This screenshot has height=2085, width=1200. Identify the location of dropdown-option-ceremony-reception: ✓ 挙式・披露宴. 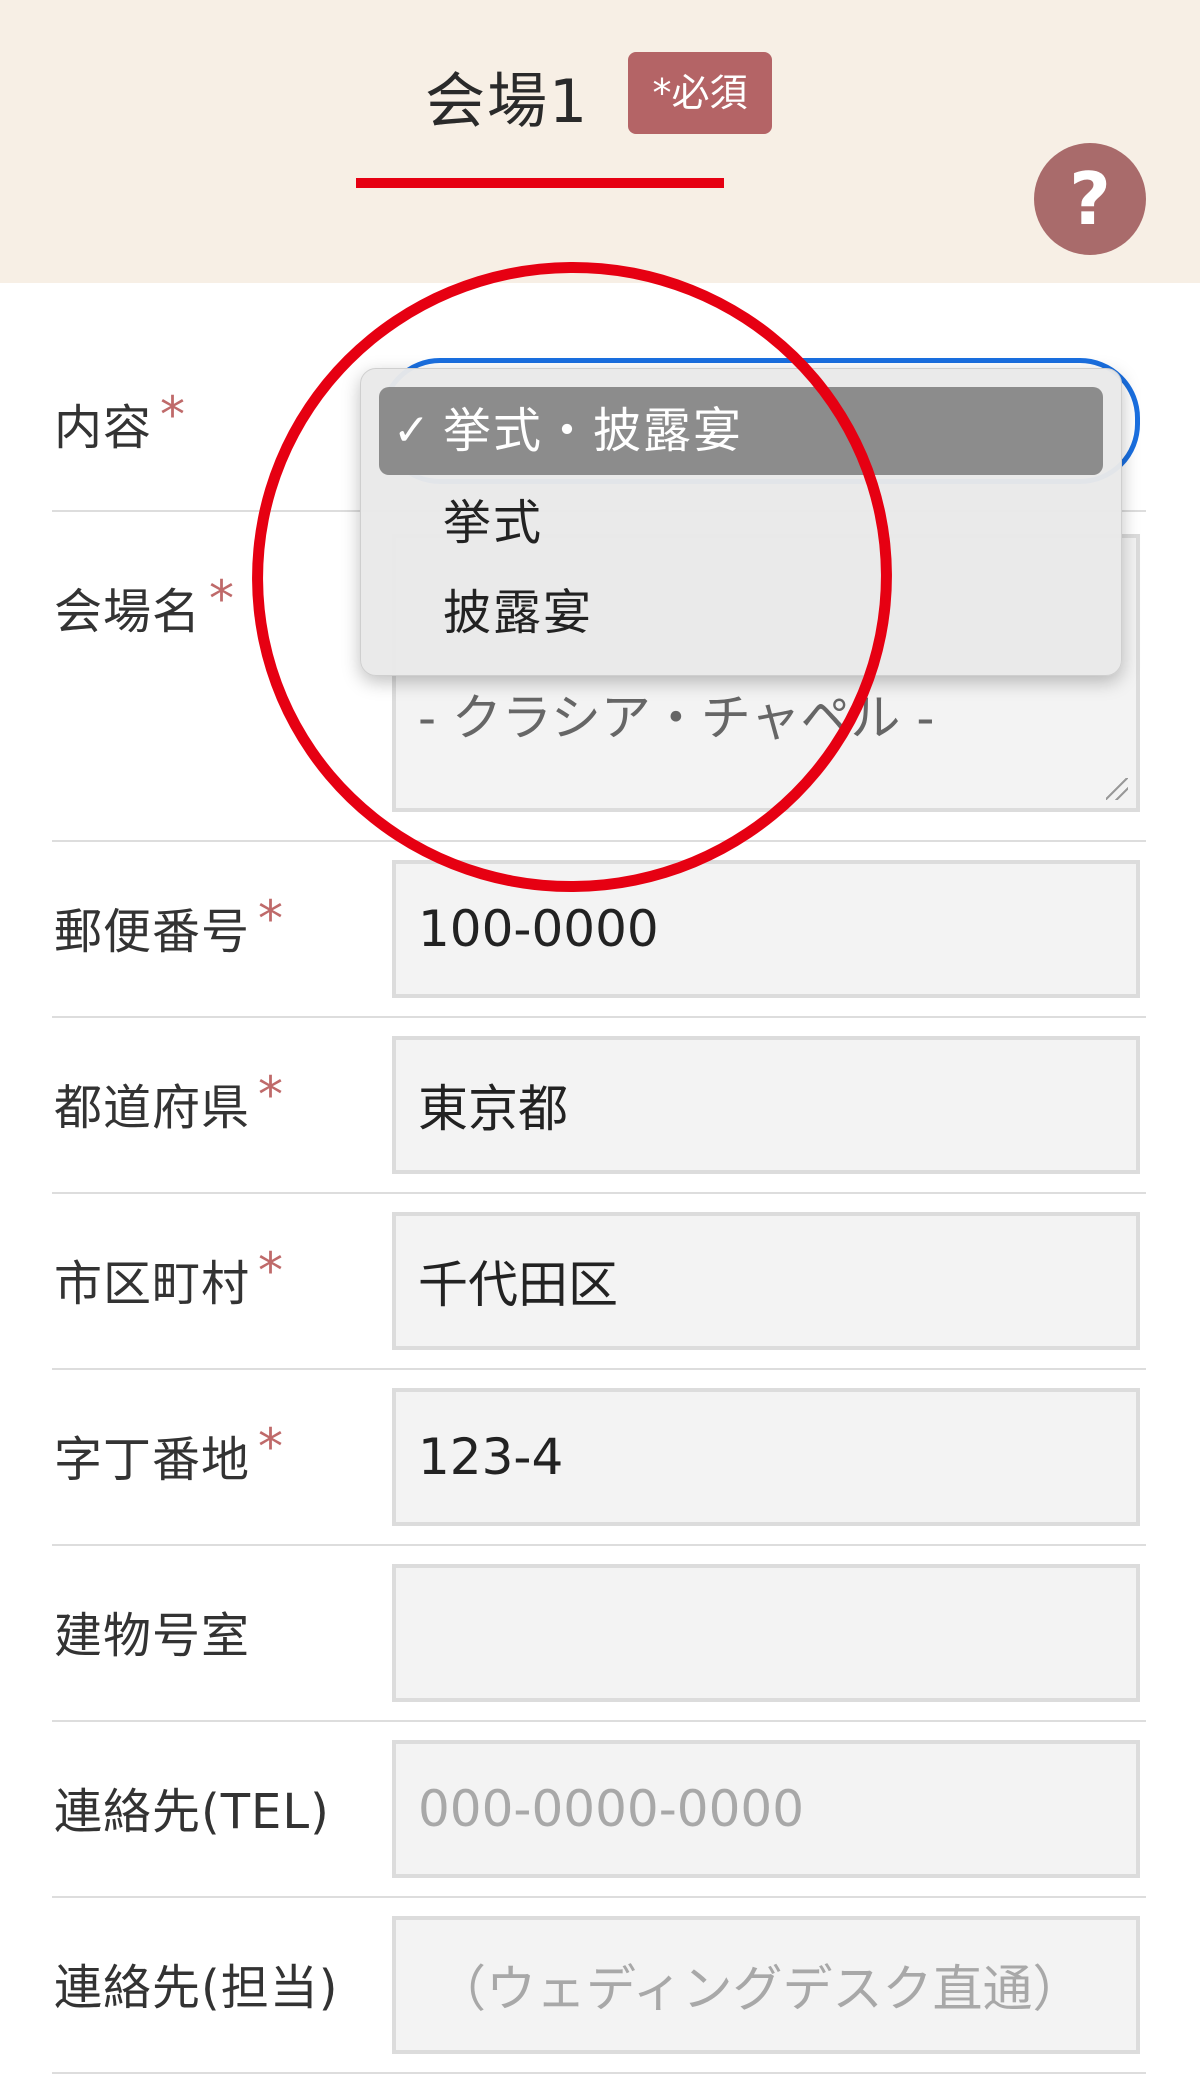
(741, 431).